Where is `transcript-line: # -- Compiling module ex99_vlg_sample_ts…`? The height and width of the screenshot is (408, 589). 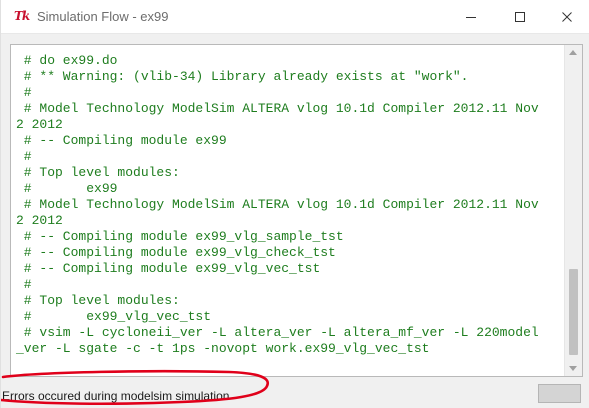
transcript-line: # -- Compiling module ex99_vlg_sample_ts… is located at coordinates (180, 236).